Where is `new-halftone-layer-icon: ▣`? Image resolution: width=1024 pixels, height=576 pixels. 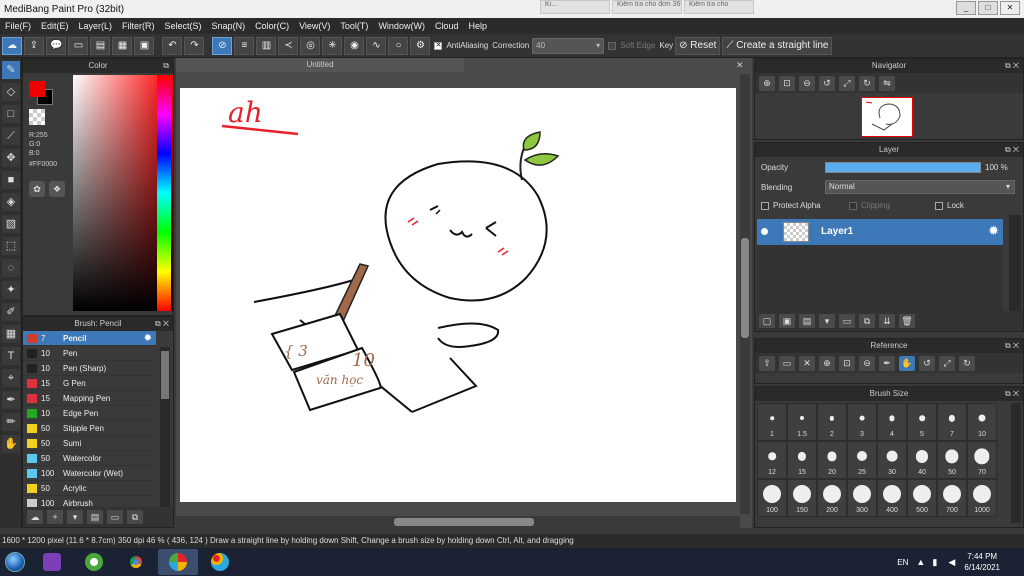 new-halftone-layer-icon: ▣ is located at coordinates (787, 321).